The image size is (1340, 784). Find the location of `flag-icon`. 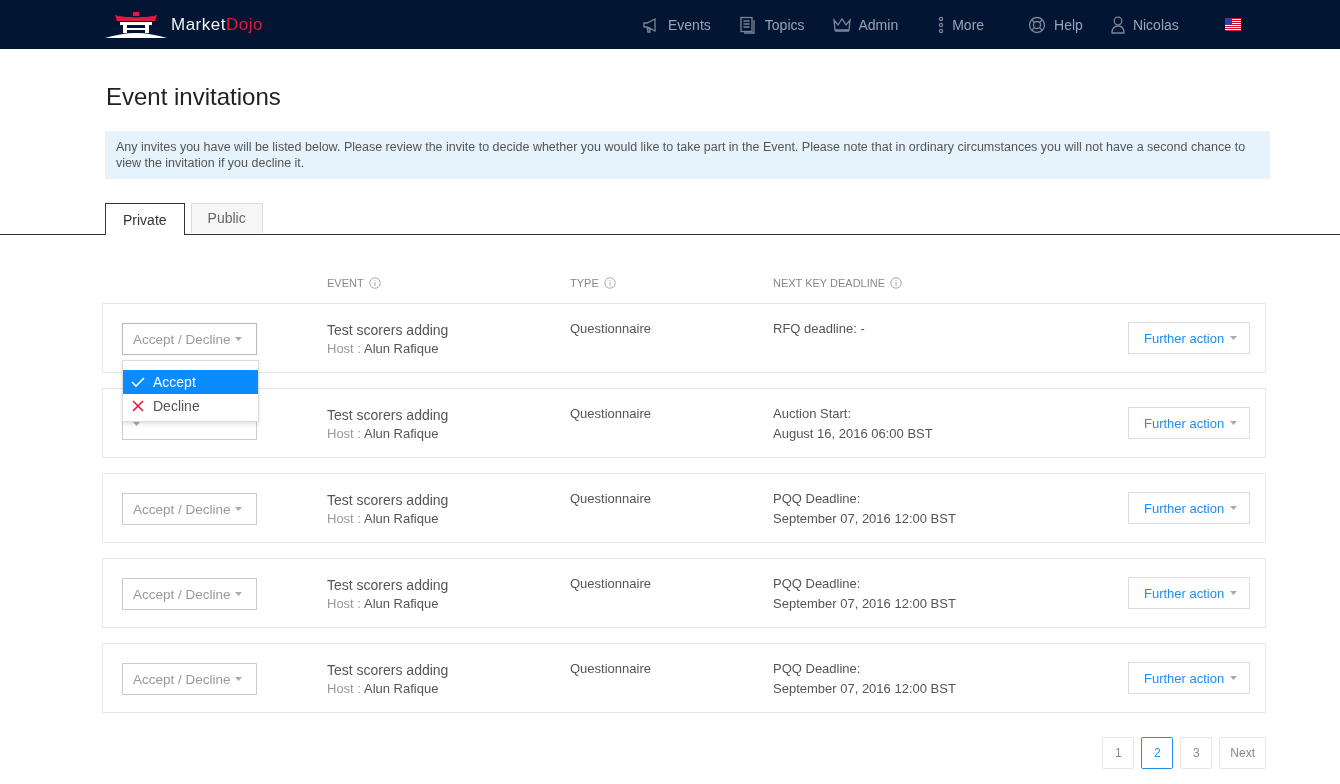

flag-icon is located at coordinates (1232, 24).